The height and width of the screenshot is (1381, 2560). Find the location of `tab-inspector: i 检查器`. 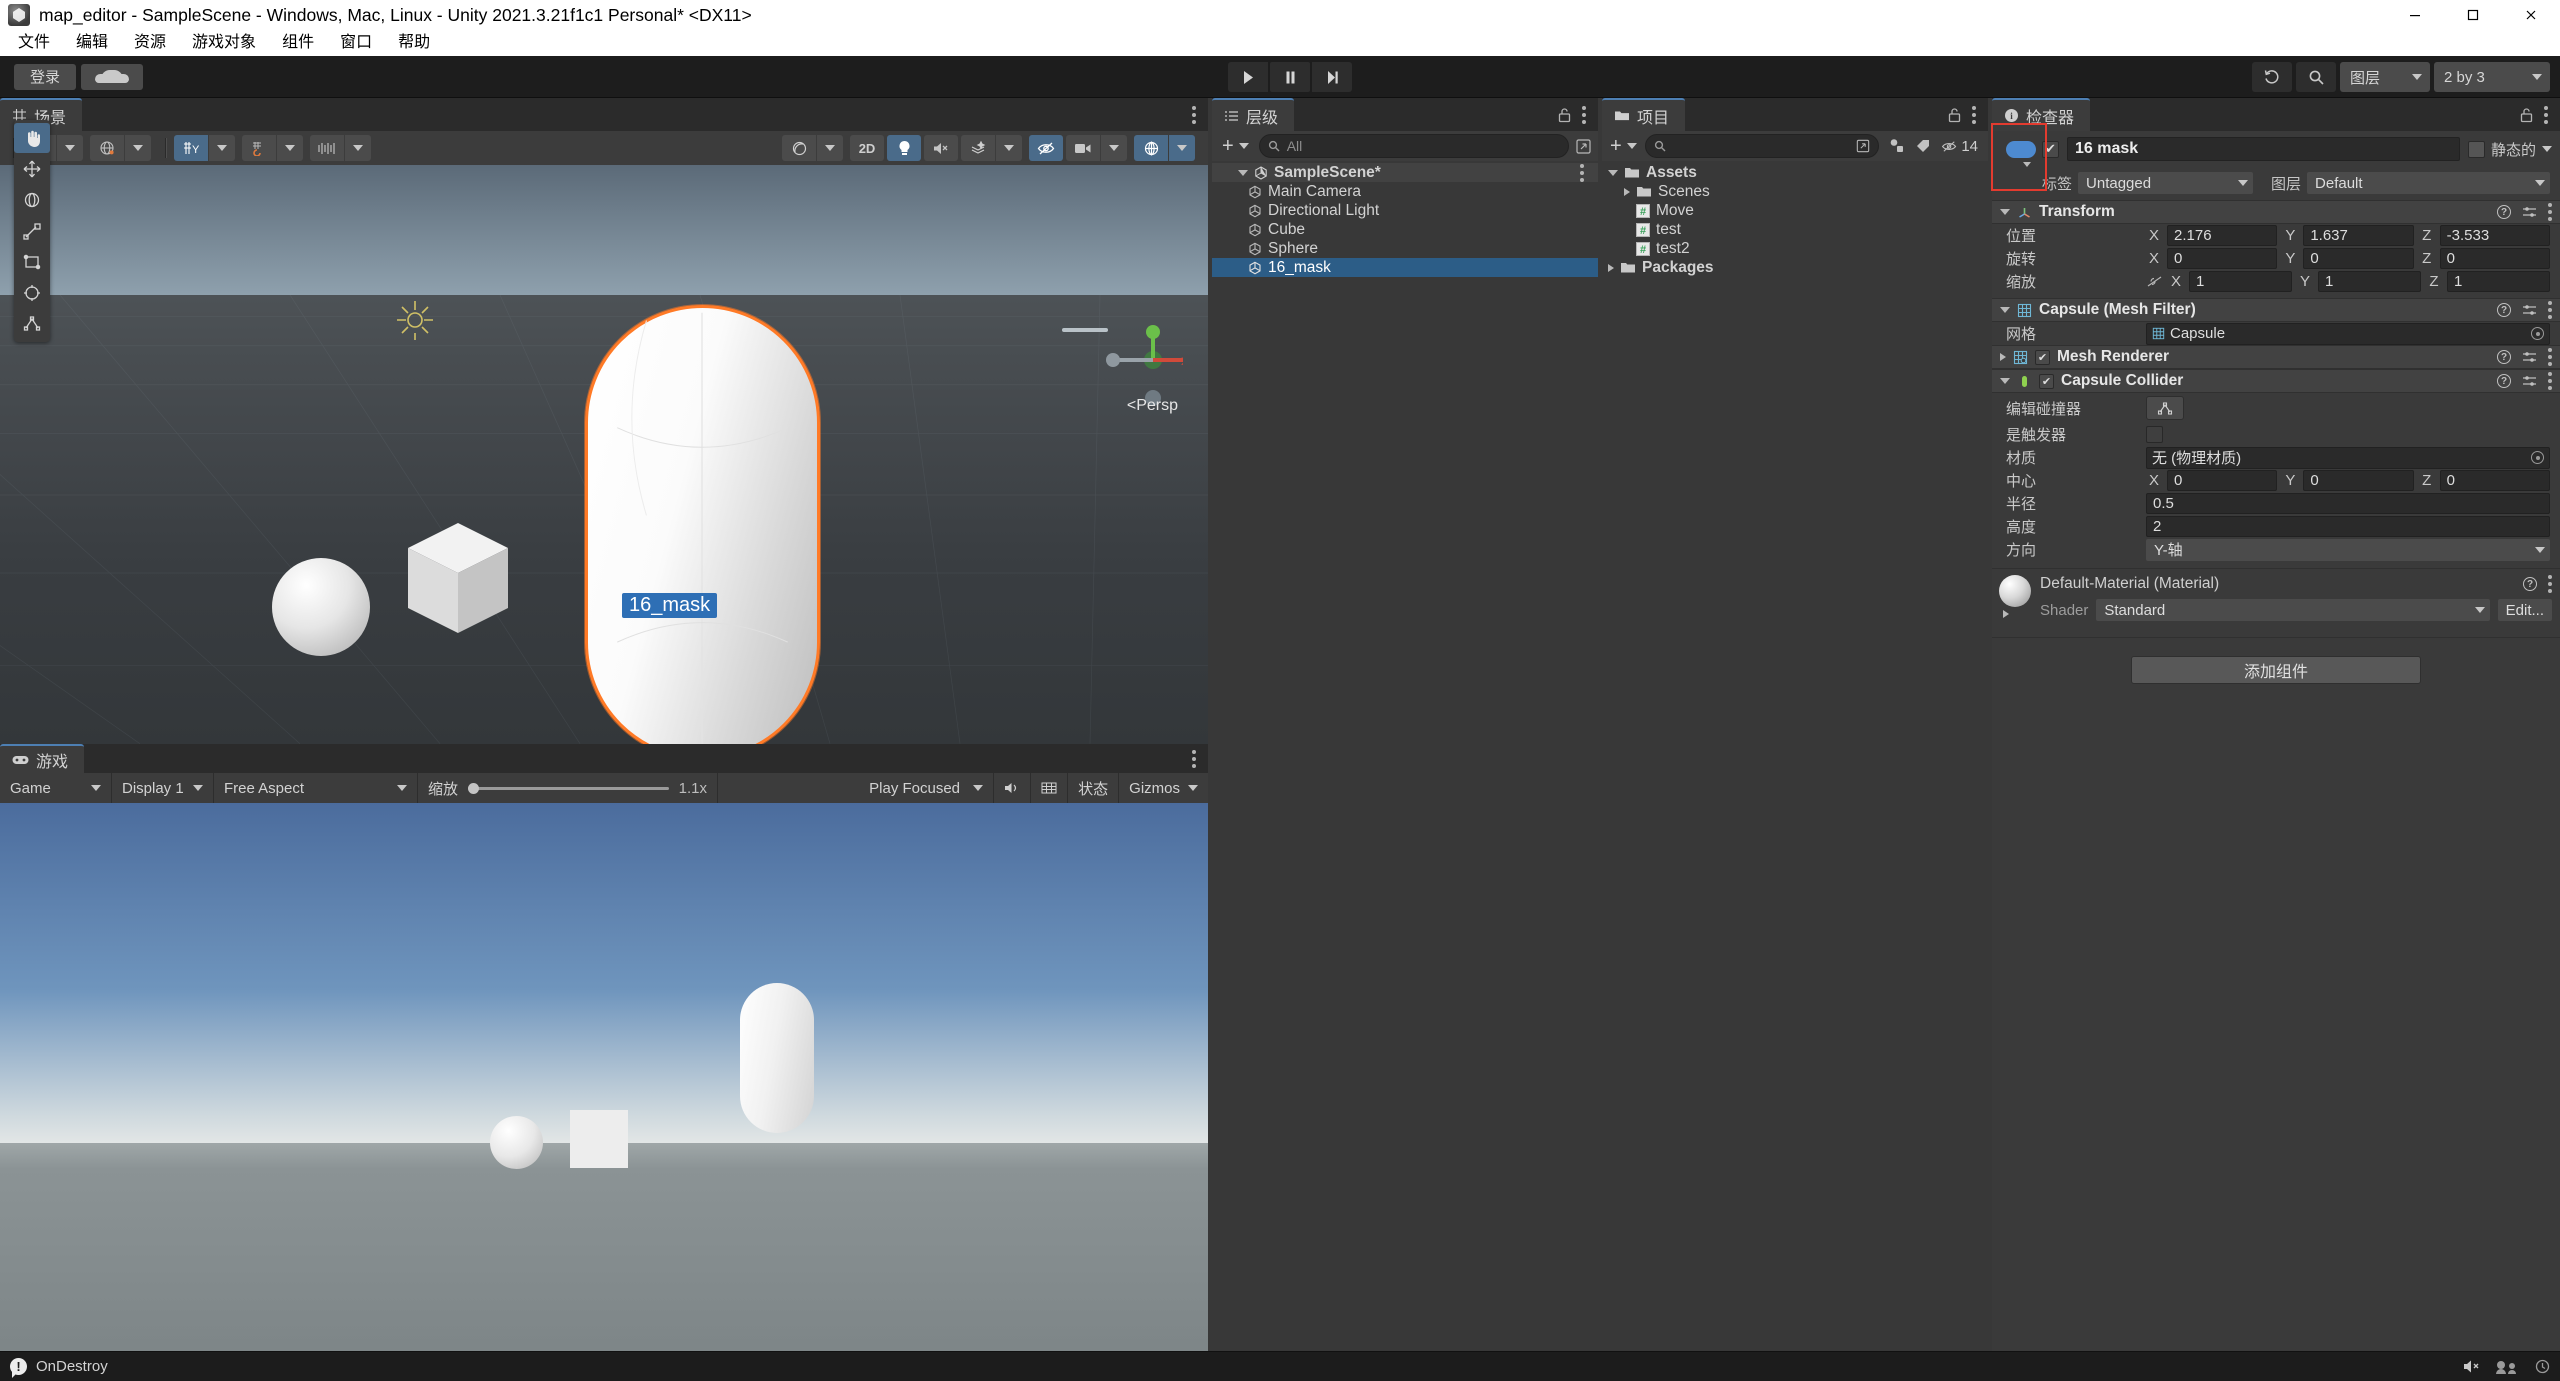

tab-inspector: i 检查器 is located at coordinates (2041, 114).